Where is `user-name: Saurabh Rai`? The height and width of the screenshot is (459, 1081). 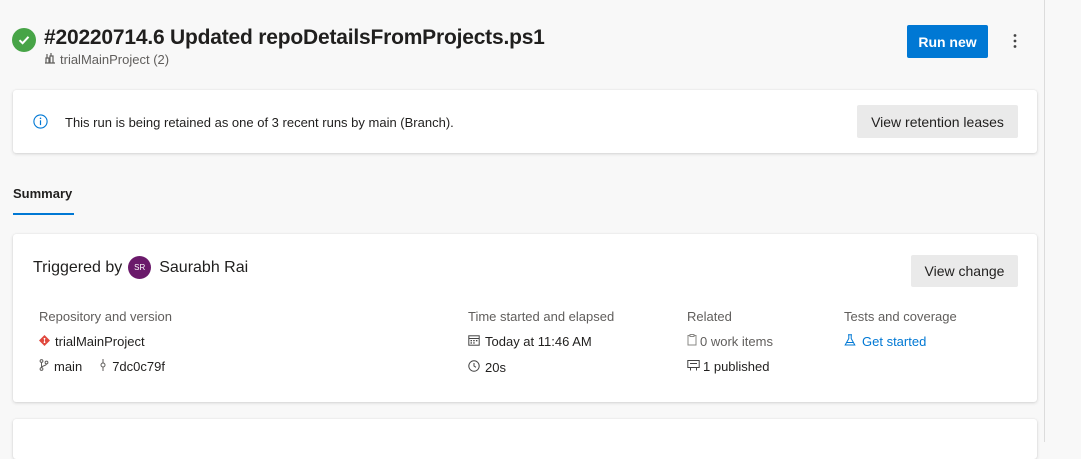 user-name: Saurabh Rai is located at coordinates (204, 267).